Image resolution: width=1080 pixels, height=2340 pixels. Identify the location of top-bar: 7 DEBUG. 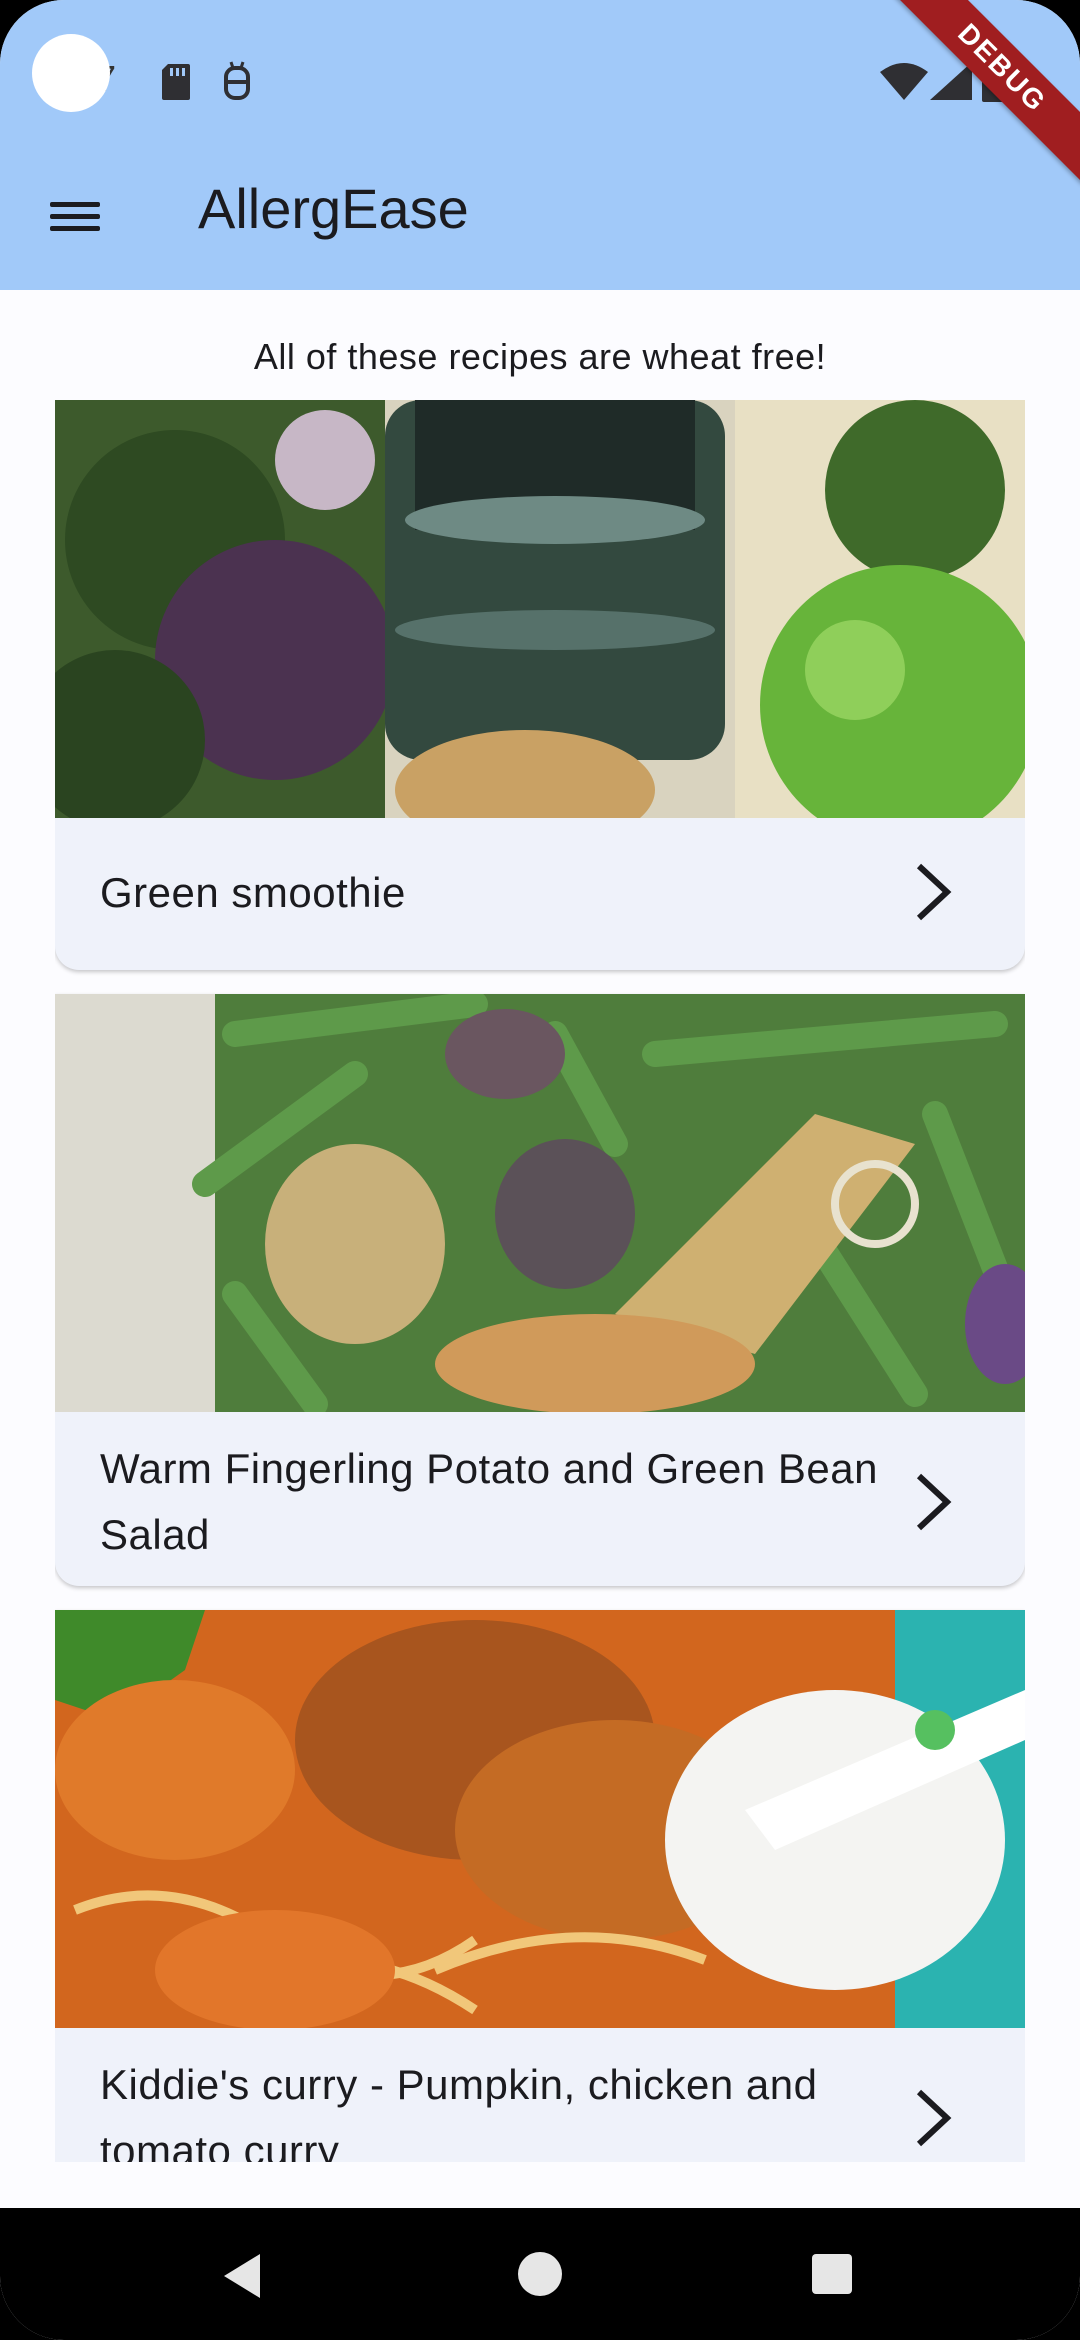
(540, 145).